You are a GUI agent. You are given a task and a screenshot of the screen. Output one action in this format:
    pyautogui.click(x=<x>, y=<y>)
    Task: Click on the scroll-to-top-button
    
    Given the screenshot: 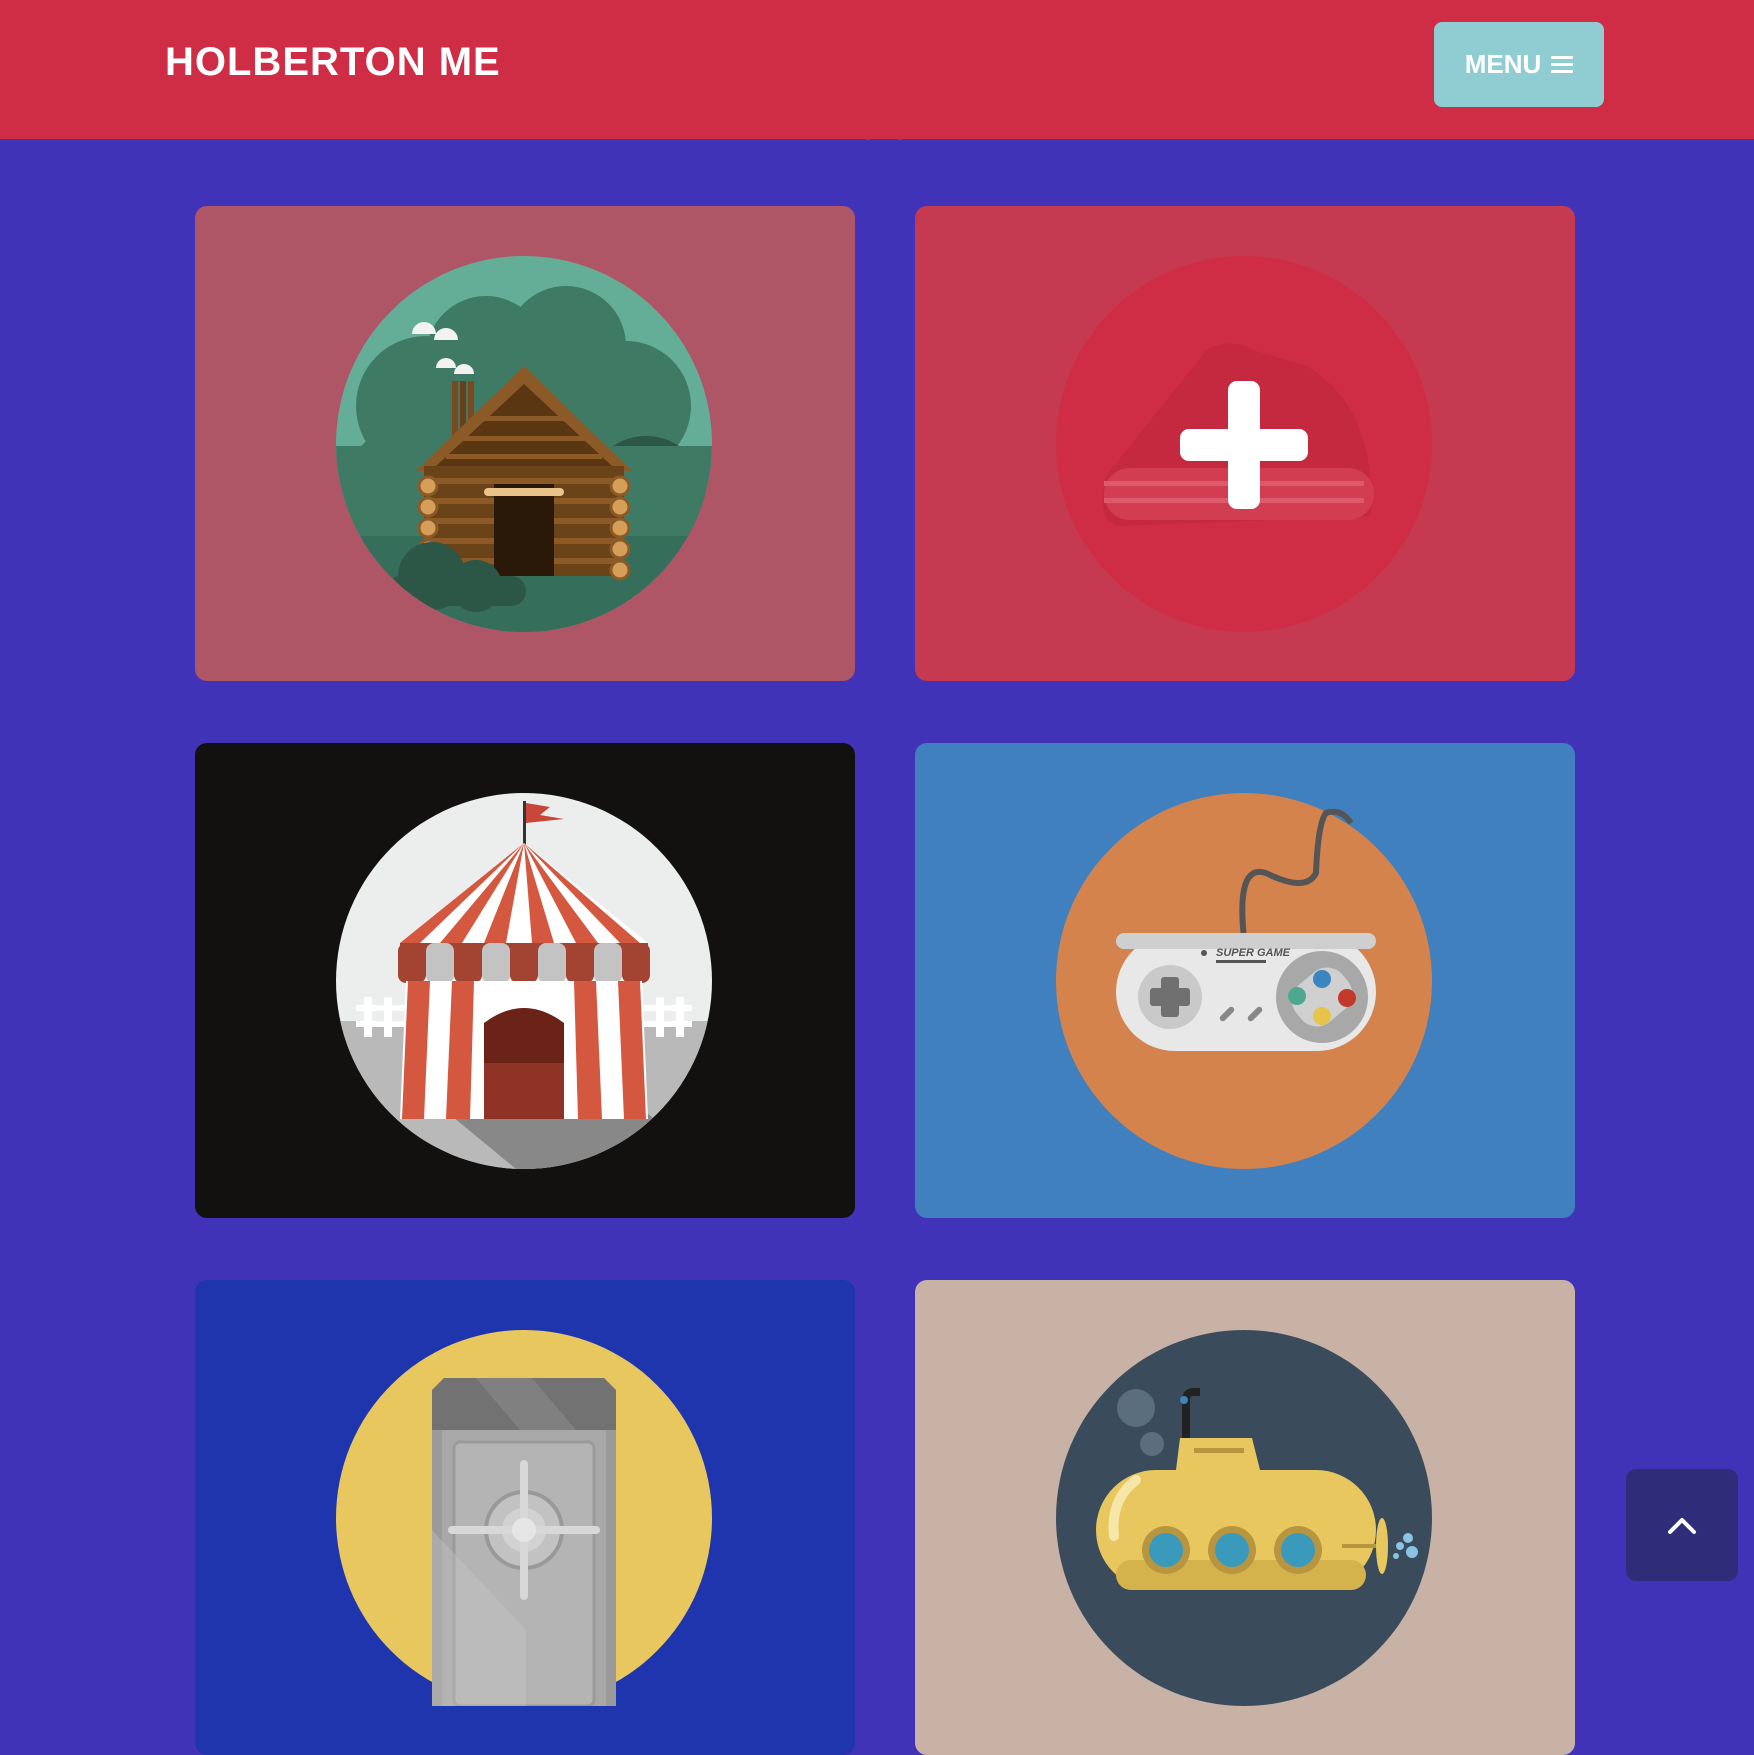 What is the action you would take?
    pyautogui.click(x=1682, y=1525)
    